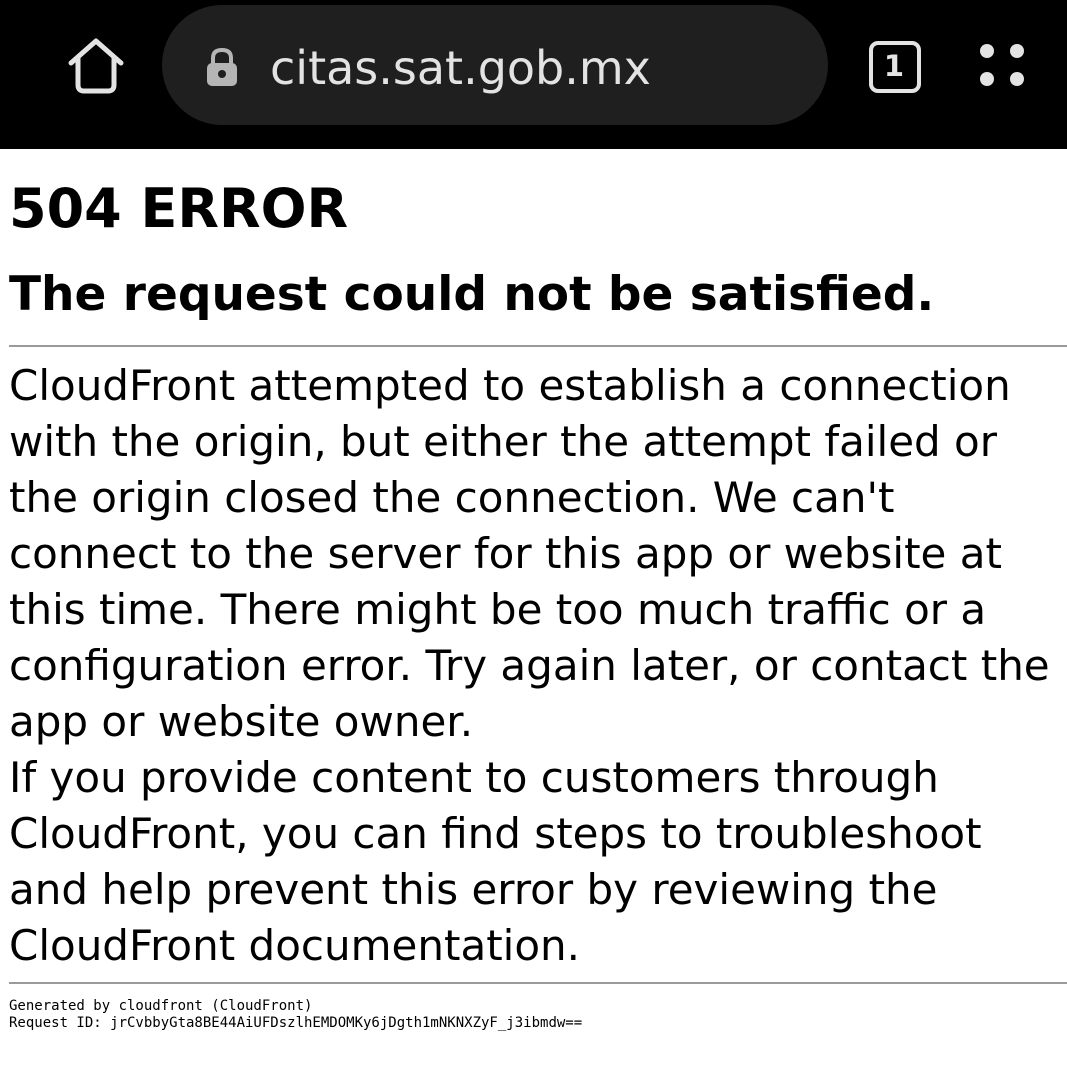 The image size is (1067, 1065). I want to click on tab-count: 1, so click(894, 66).